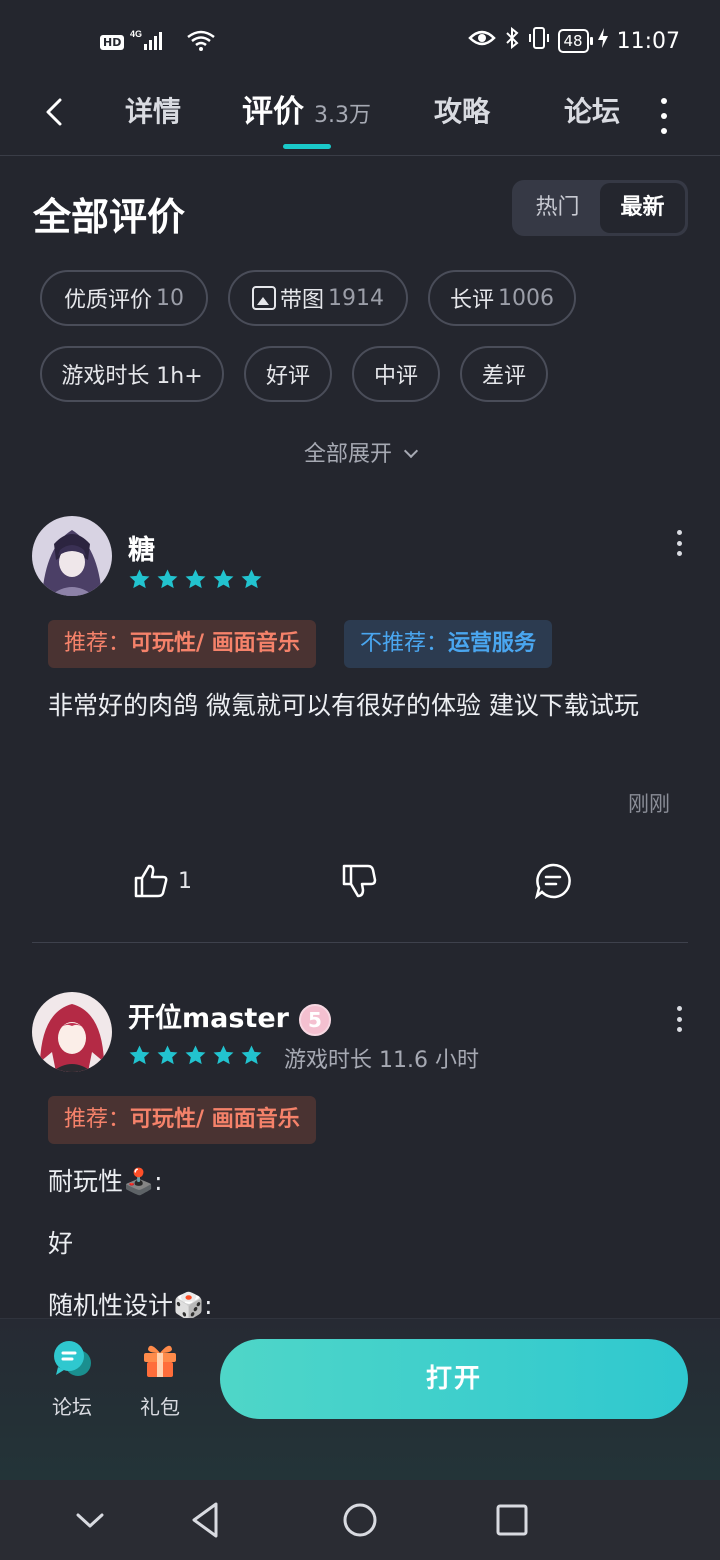  I want to click on dislike-button, so click(359, 881).